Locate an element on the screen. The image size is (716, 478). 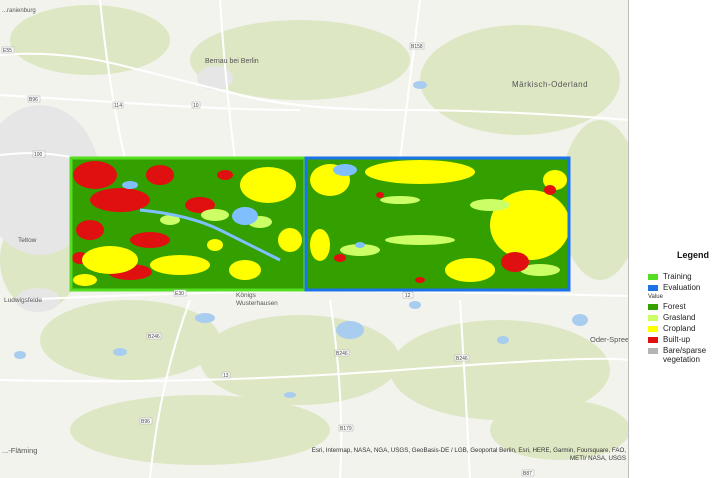
svg-text: B158 is located at coordinates (417, 47).